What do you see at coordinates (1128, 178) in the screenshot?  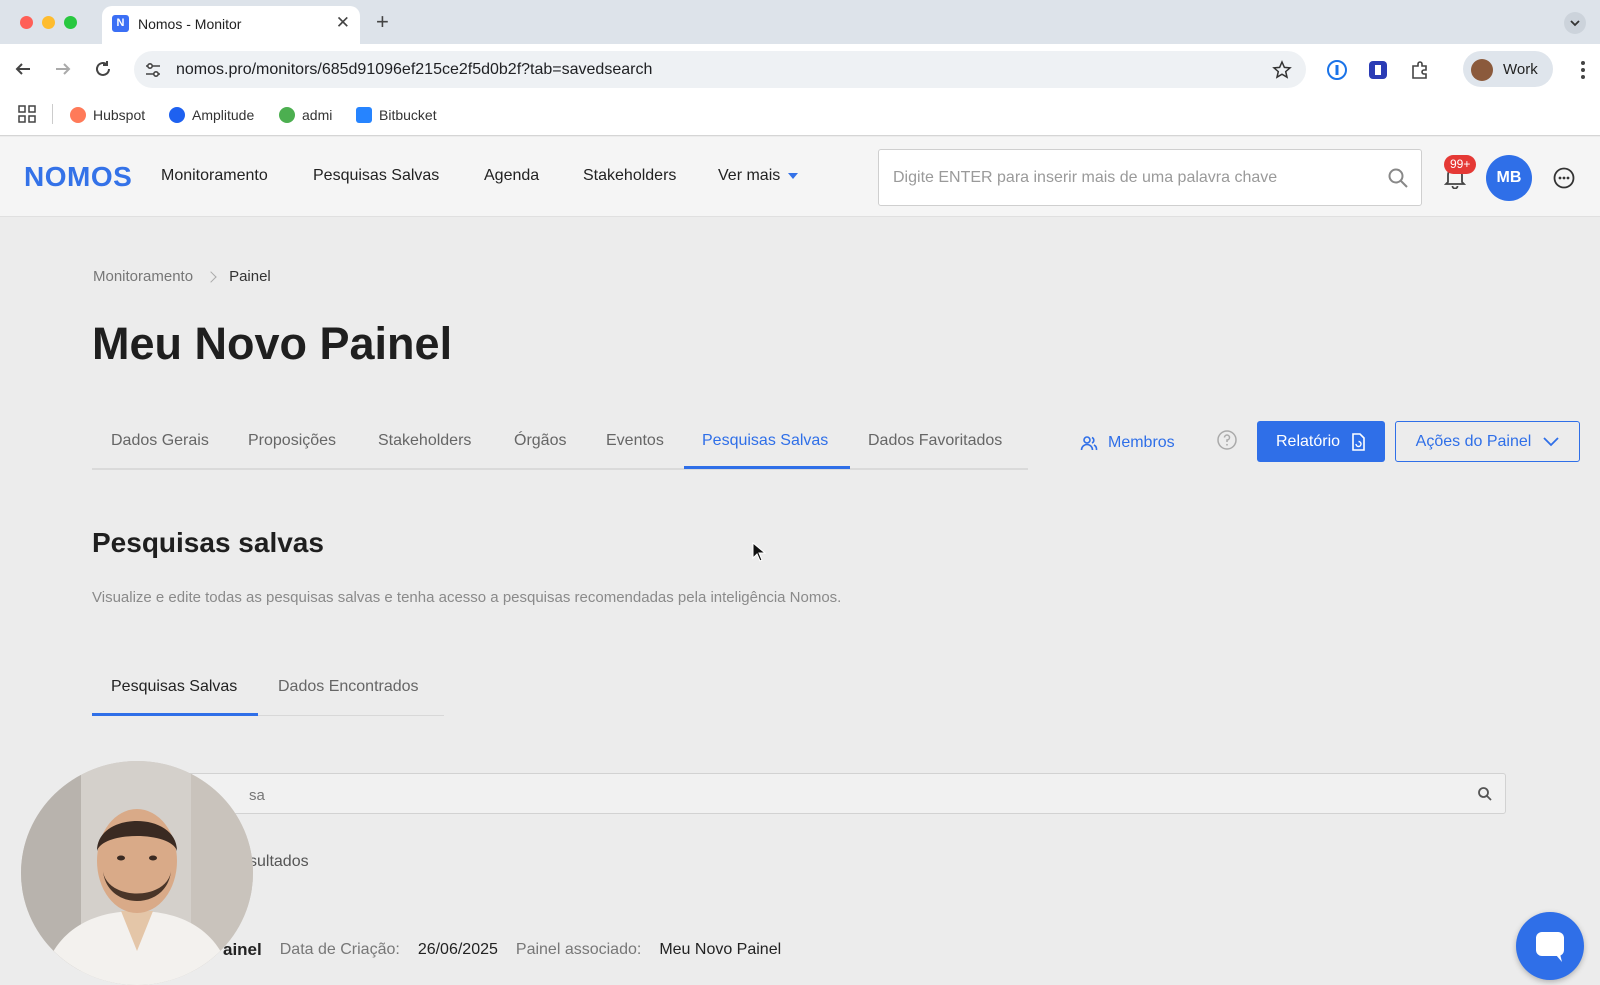 I see `global-search-input` at bounding box center [1128, 178].